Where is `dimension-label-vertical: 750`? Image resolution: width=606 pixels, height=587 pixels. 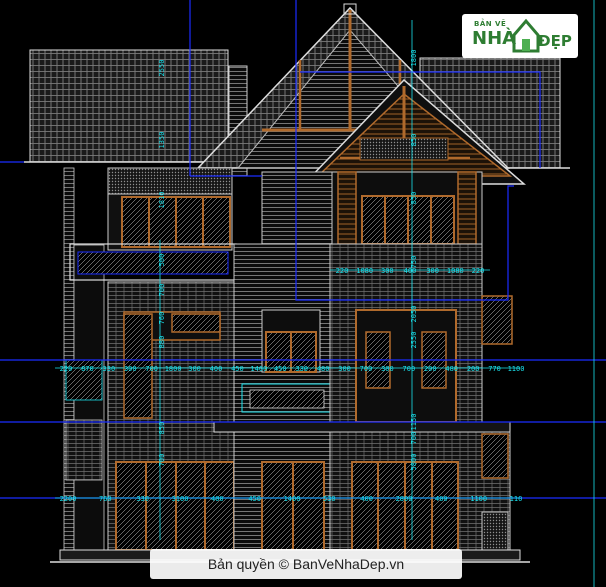
dimension-label-vertical: 750 is located at coordinates (414, 262).